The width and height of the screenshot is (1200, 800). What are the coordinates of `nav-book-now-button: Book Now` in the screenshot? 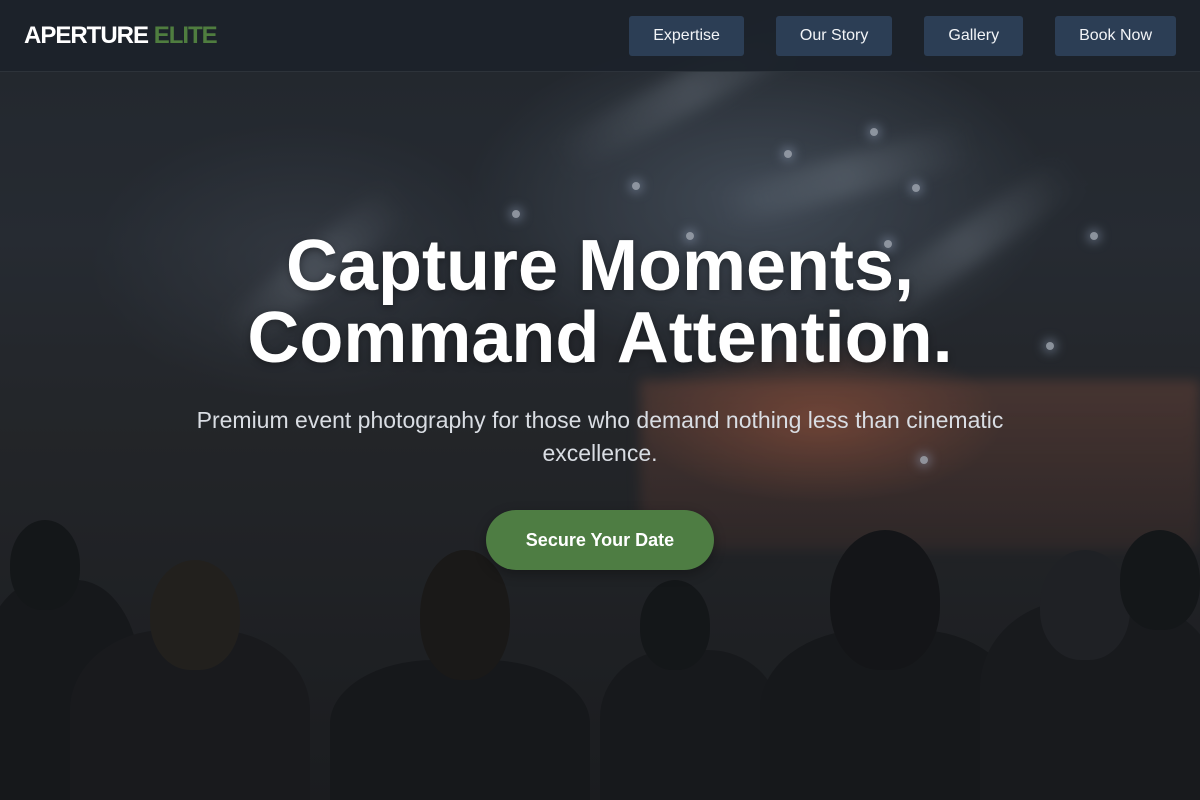 It's located at (1115, 35).